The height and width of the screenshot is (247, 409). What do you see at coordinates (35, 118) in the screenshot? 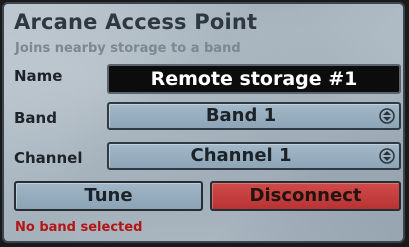
I see `band-label: Band` at bounding box center [35, 118].